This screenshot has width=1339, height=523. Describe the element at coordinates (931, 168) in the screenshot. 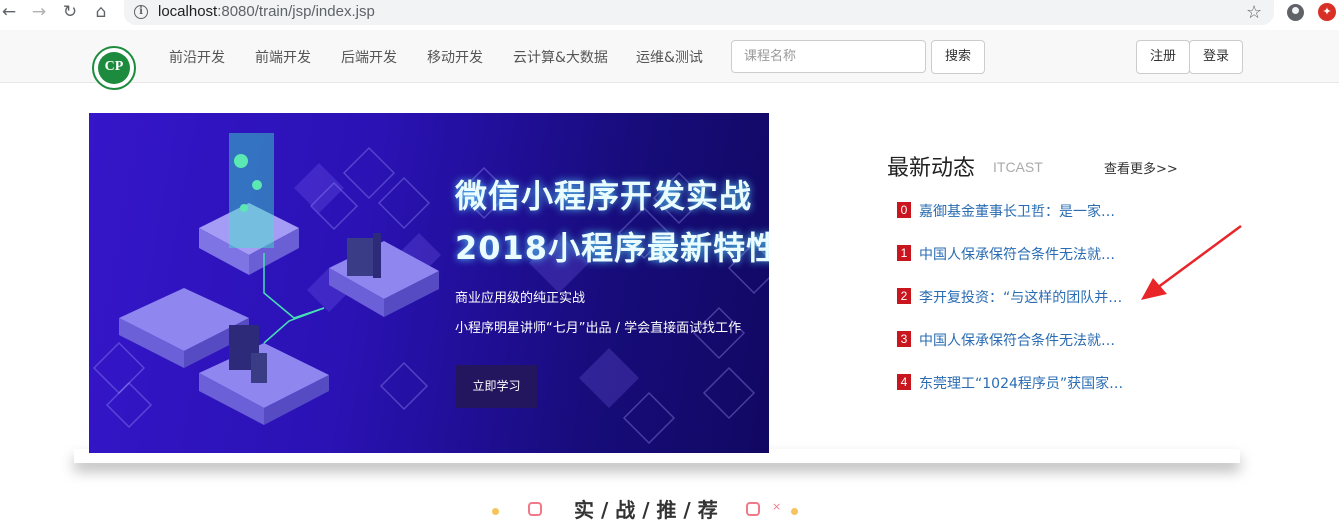

I see `news-title: 最新动态` at that location.